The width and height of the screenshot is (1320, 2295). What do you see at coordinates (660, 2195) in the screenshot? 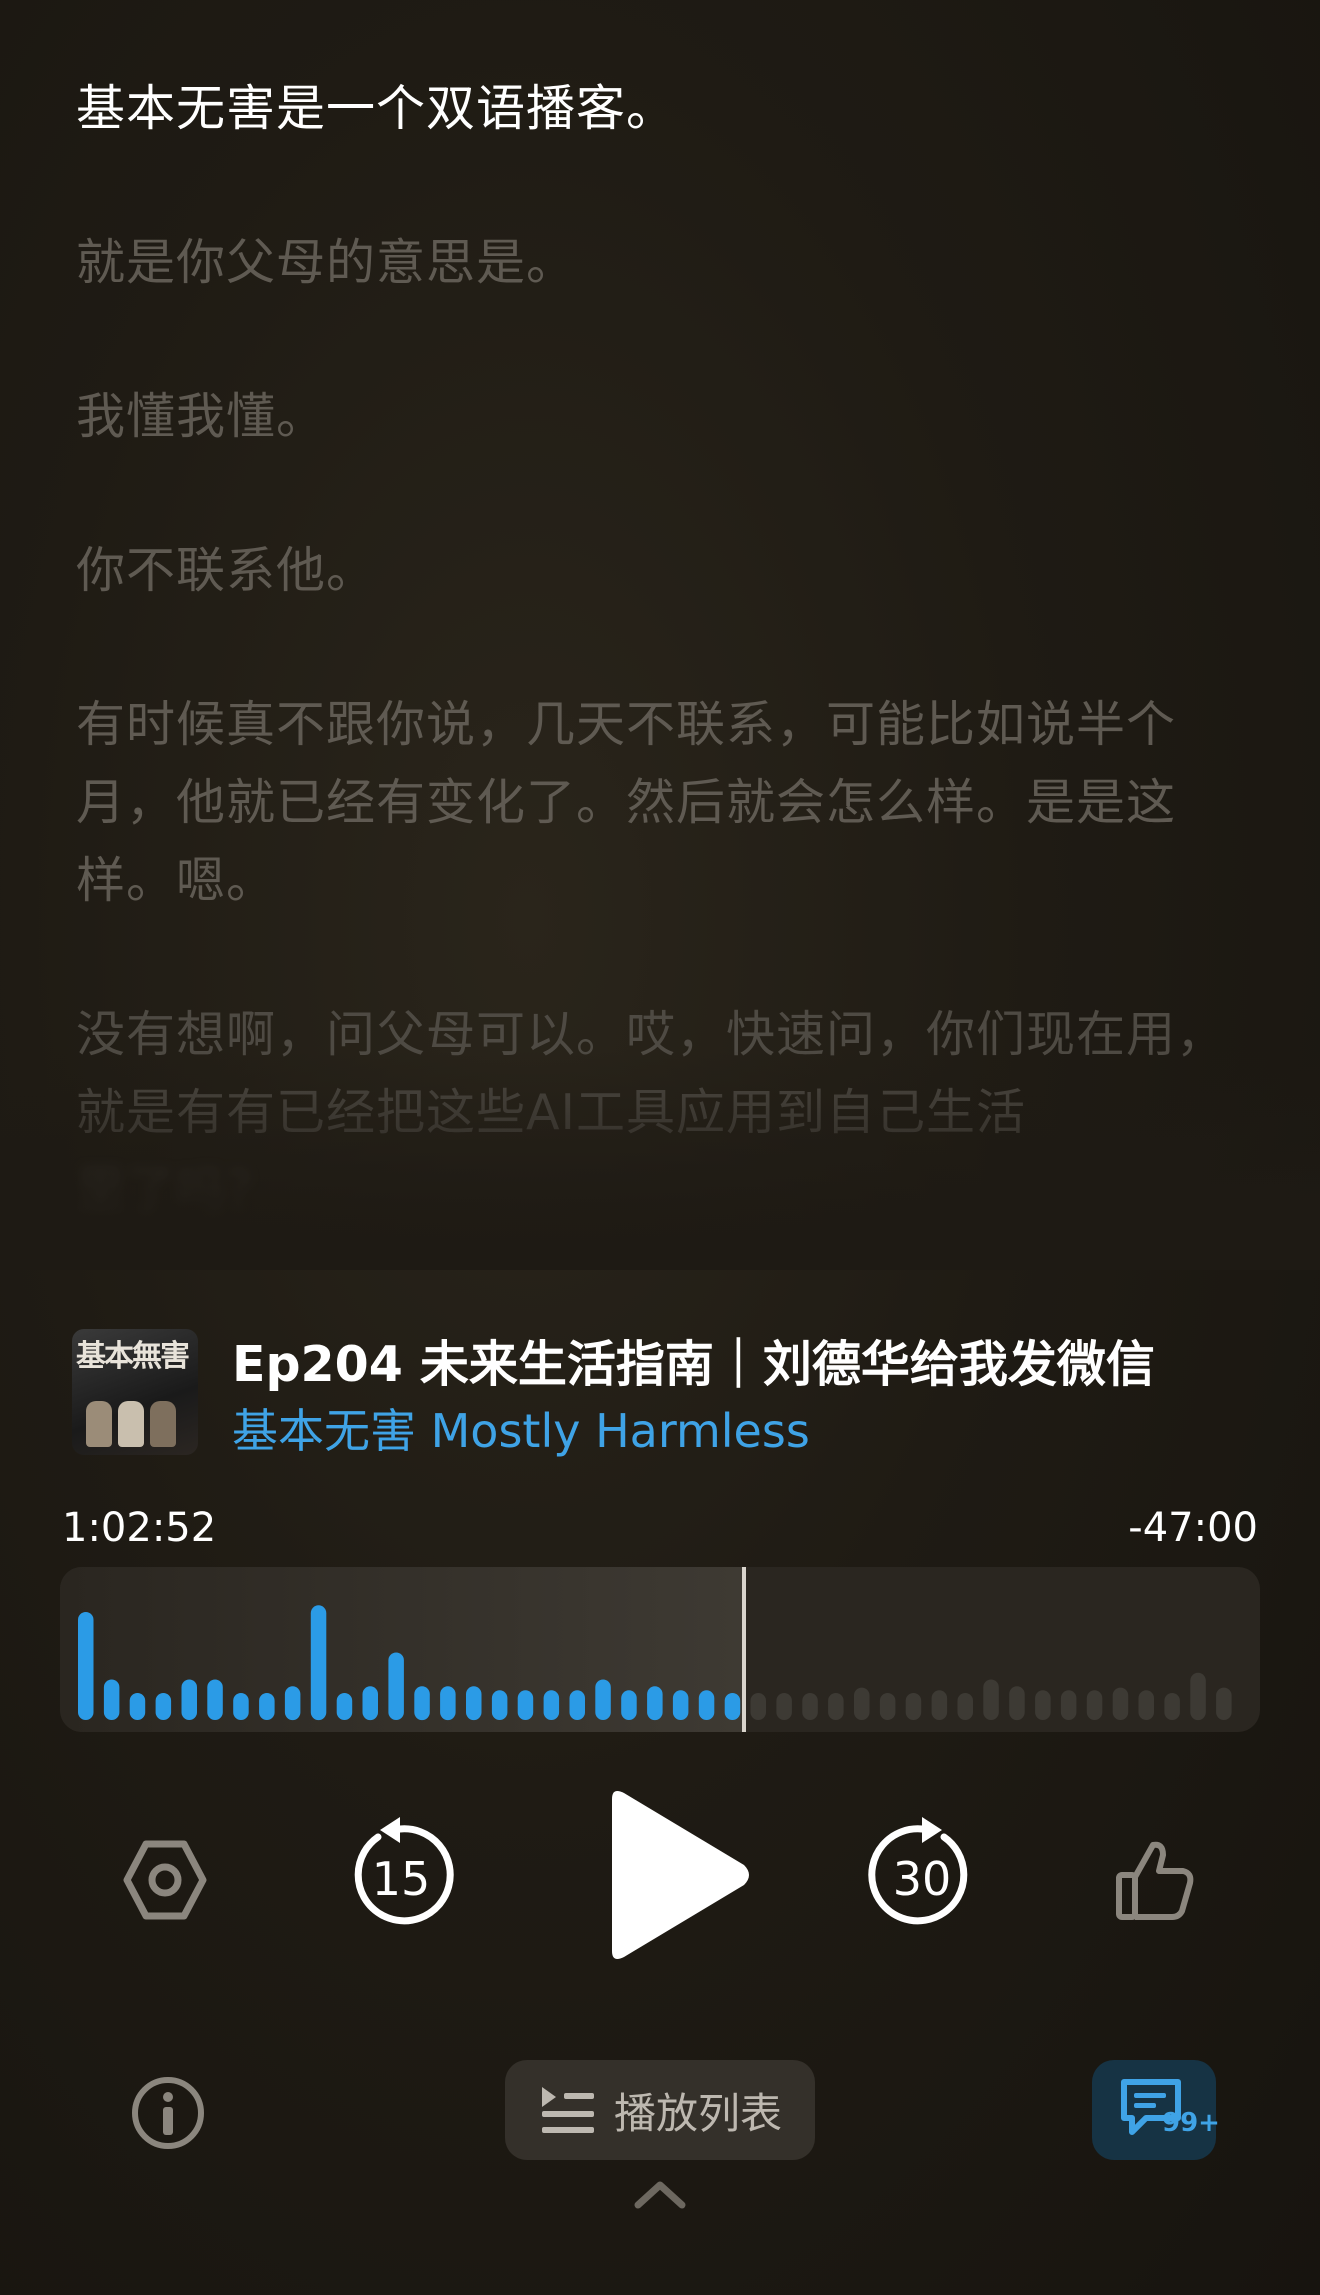
I see `chevron-up-icon` at bounding box center [660, 2195].